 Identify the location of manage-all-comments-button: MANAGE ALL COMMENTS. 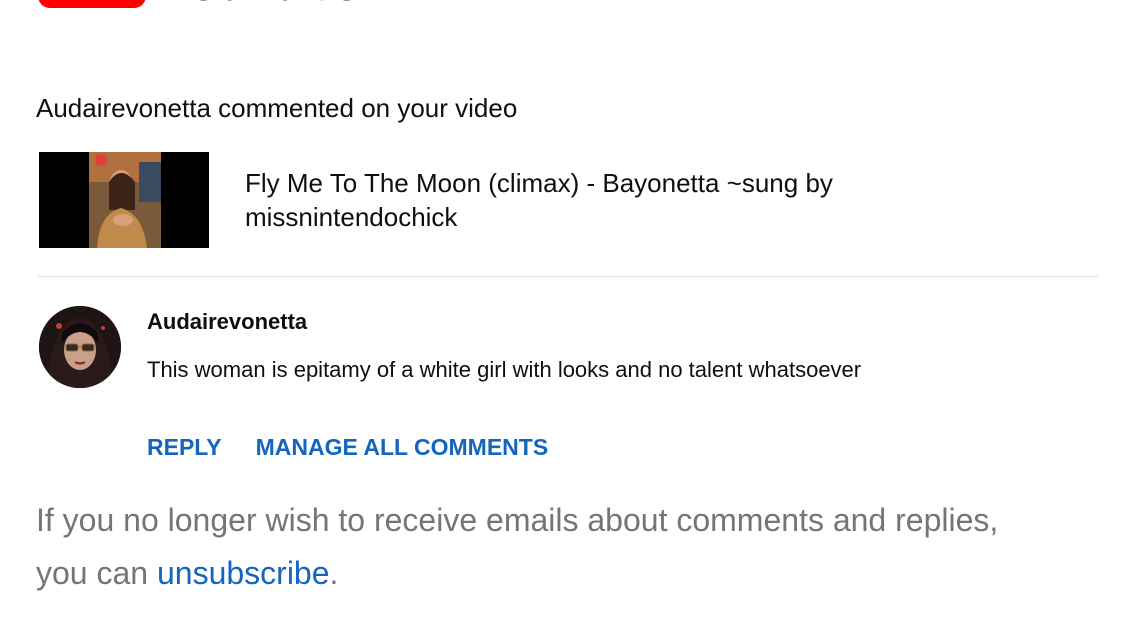
(402, 447).